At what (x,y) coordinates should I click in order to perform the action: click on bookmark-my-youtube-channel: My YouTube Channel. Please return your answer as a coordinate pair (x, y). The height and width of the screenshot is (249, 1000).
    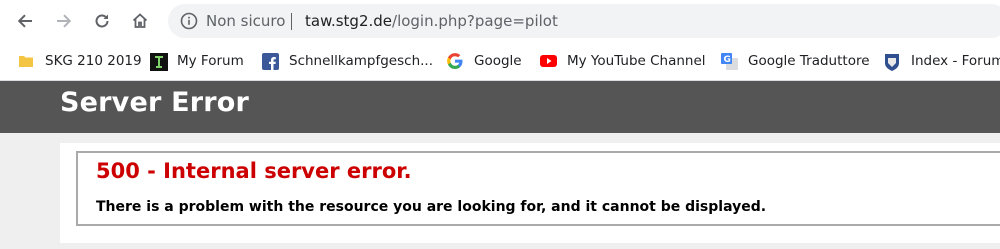
    Looking at the image, I should click on (623, 61).